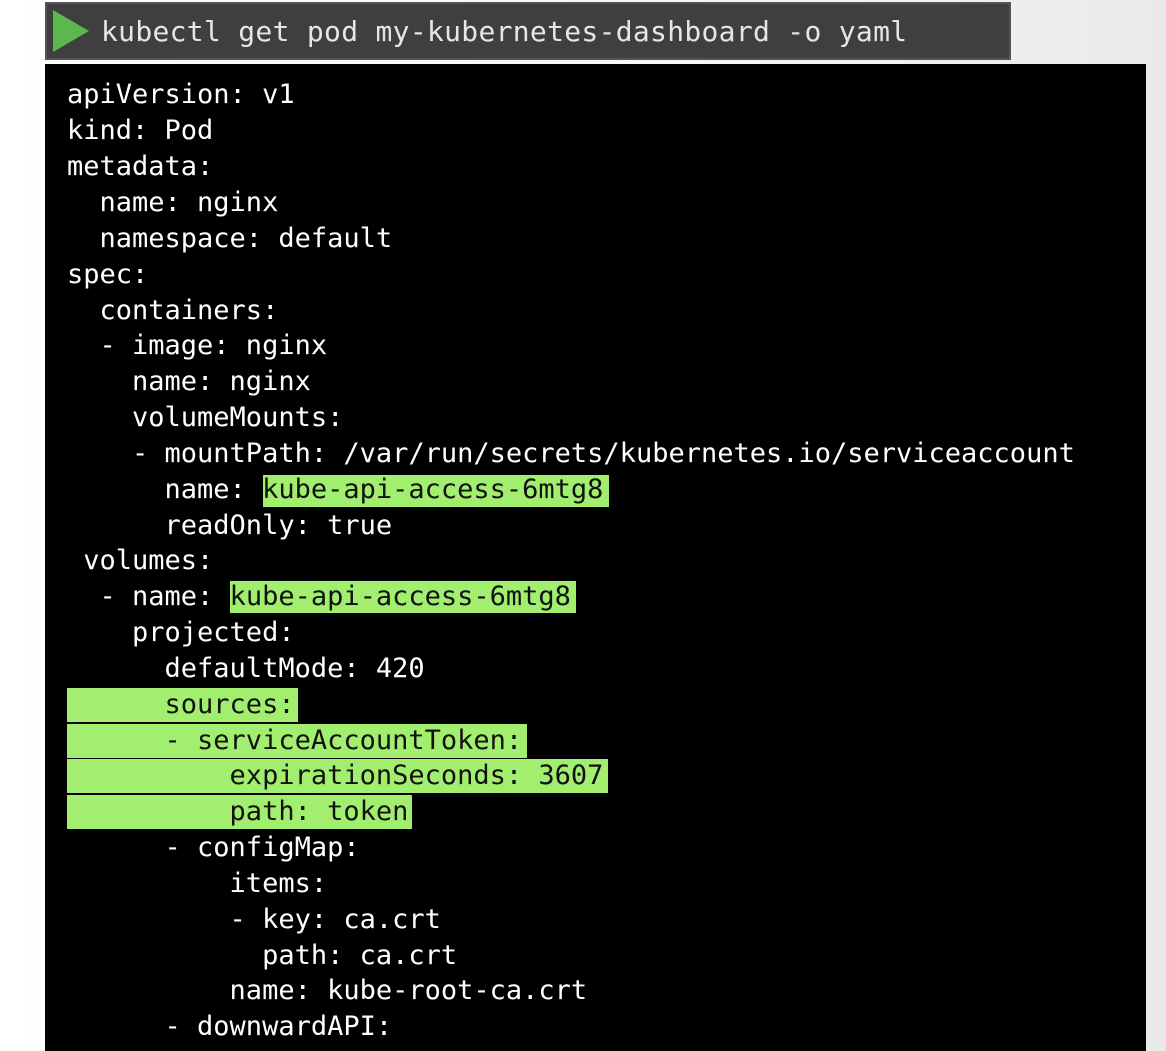 The width and height of the screenshot is (1166, 1051). What do you see at coordinates (213, 847) in the screenshot?
I see `yaml-line: - configMap:` at bounding box center [213, 847].